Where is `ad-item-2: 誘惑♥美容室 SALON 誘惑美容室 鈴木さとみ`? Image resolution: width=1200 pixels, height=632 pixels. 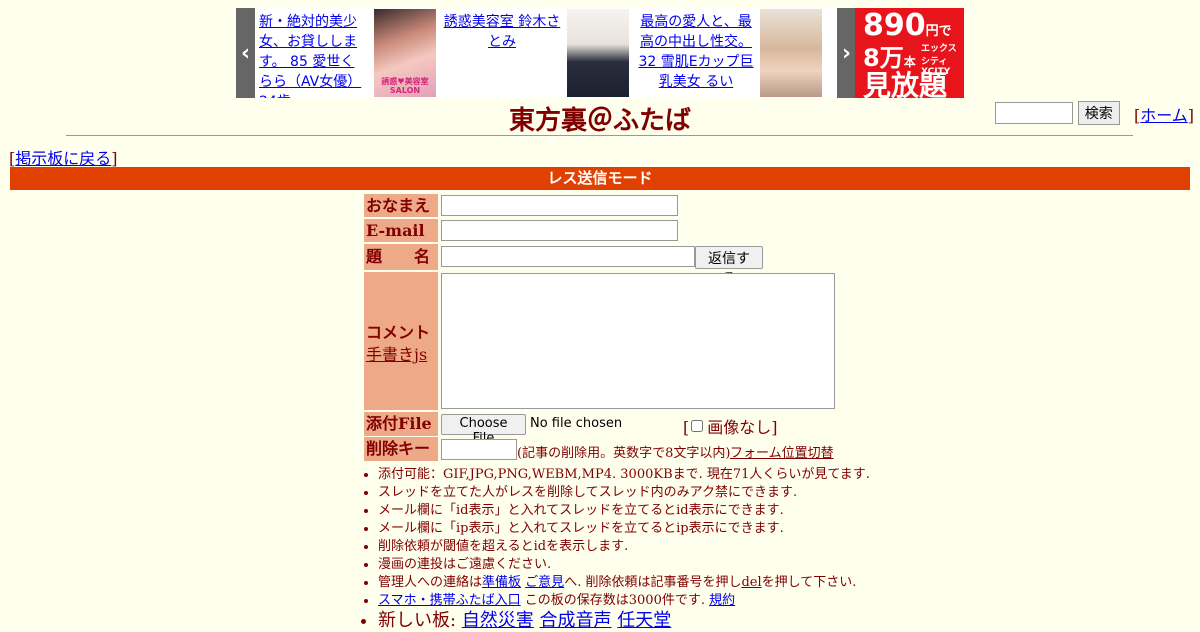
ad-item-2: 誘惑♥美容室 SALON 誘惑美容室 鈴木さとみ is located at coordinates (467, 53).